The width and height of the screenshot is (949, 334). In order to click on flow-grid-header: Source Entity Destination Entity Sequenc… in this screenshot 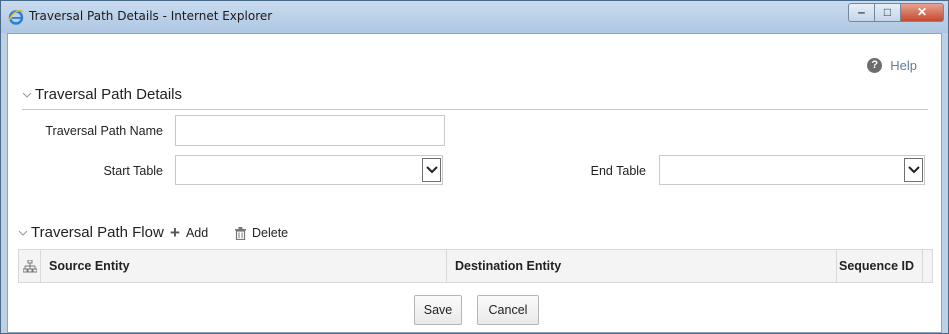, I will do `click(475, 266)`.